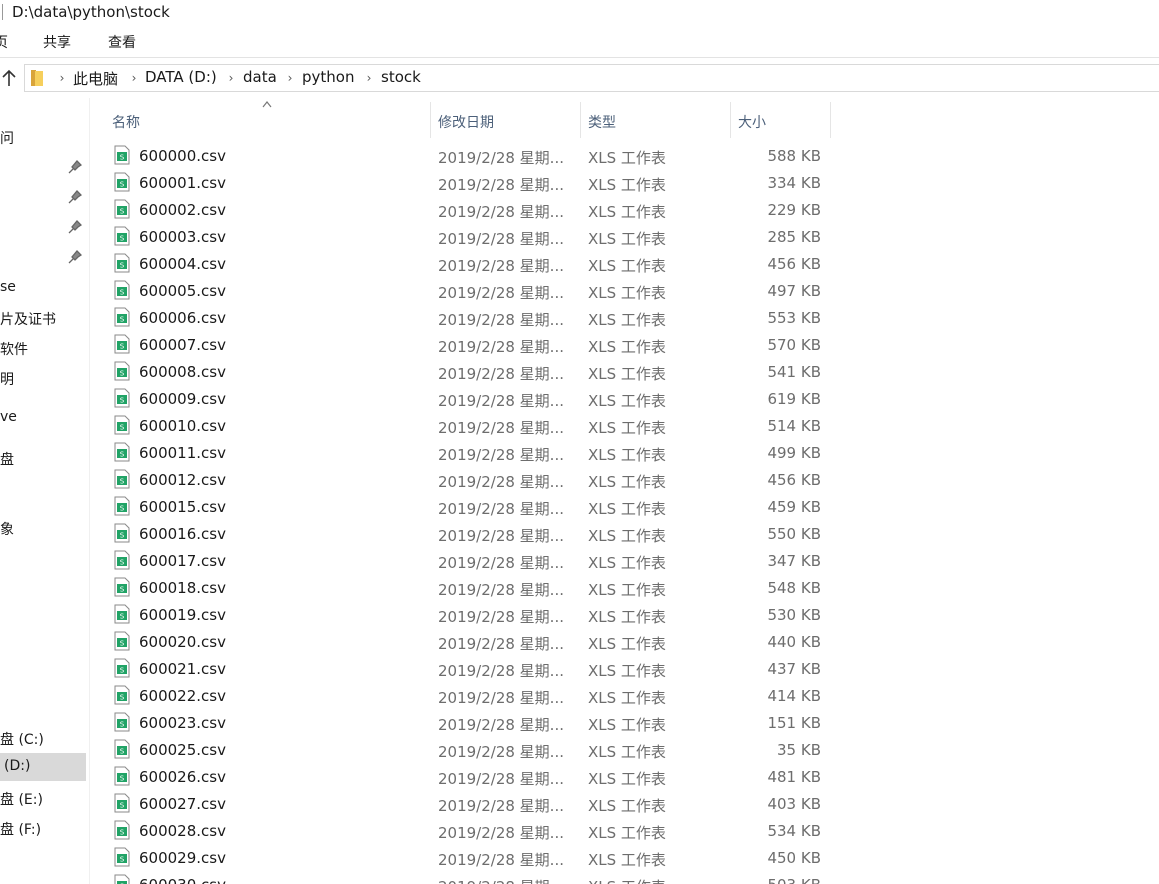 The image size is (1159, 884). Describe the element at coordinates (468, 452) in the screenshot. I see `file-row: S 600011.csv 2019/2/28 星期... XLS 工作表 499 KB` at that location.